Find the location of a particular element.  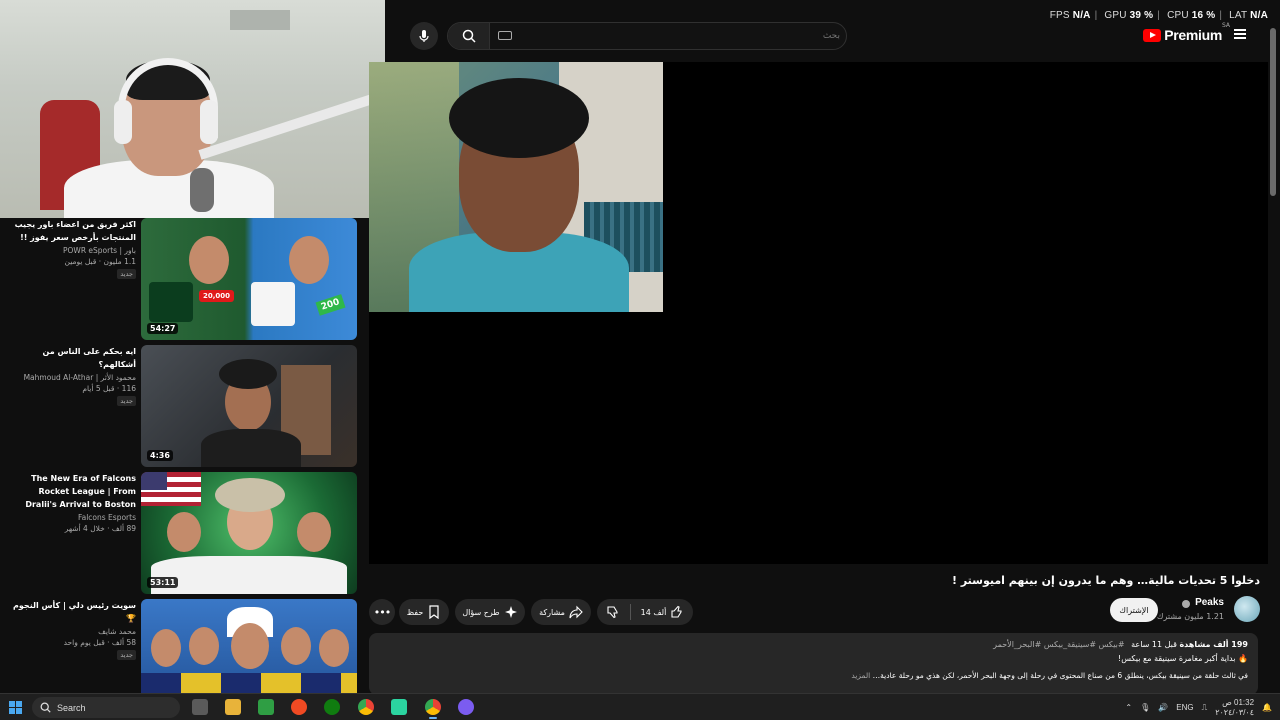

channel-avatar is located at coordinates (1247, 609).